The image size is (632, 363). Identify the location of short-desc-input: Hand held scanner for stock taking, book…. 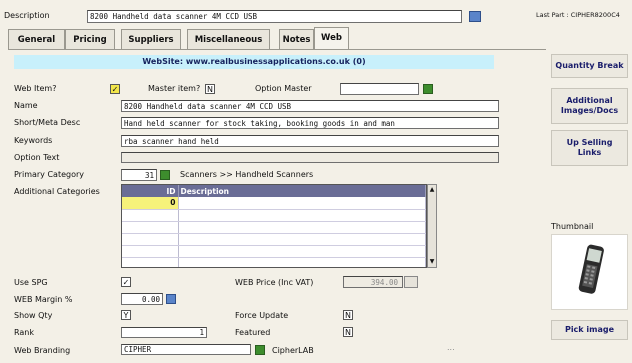
(310, 123).